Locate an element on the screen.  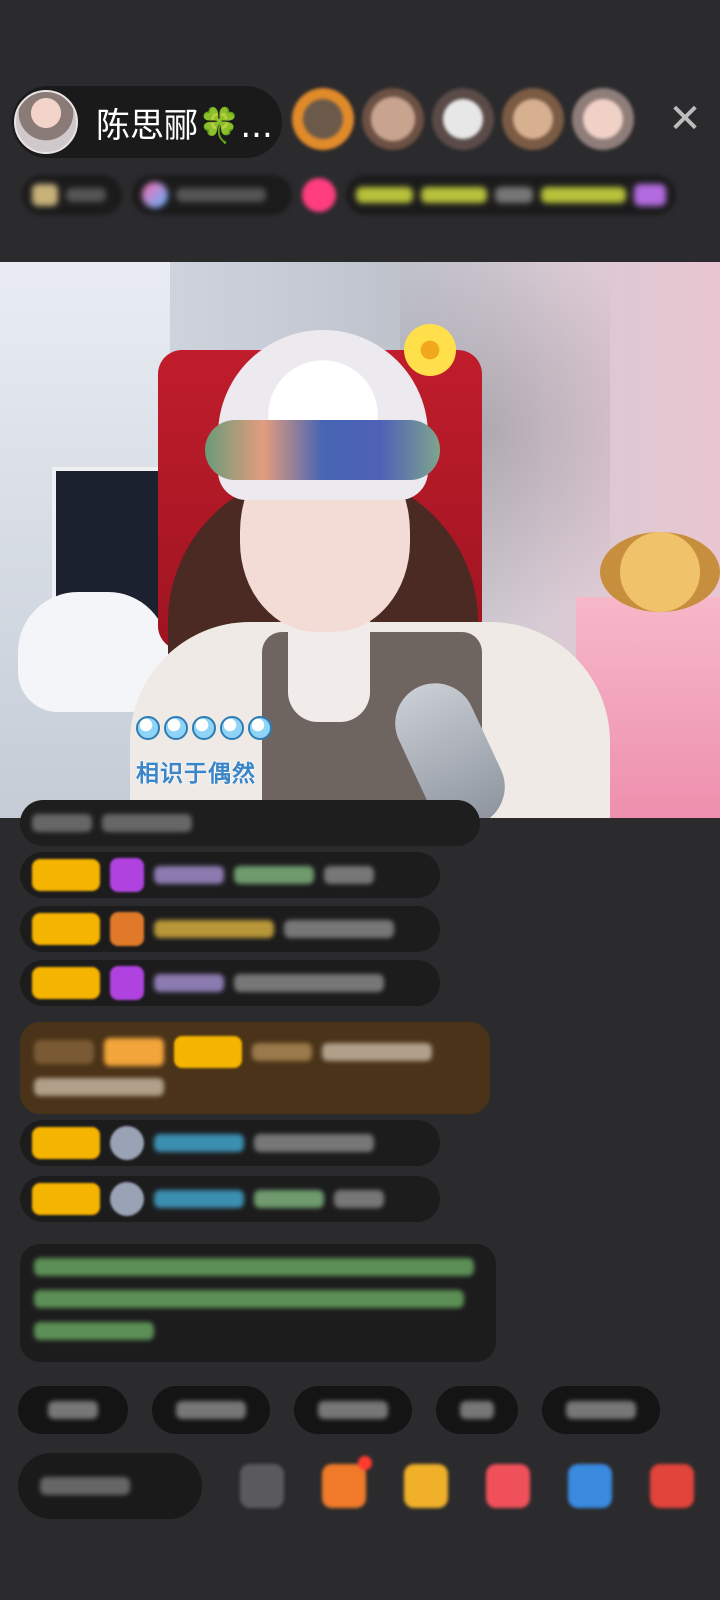
heart-icon is located at coordinates (319, 195).